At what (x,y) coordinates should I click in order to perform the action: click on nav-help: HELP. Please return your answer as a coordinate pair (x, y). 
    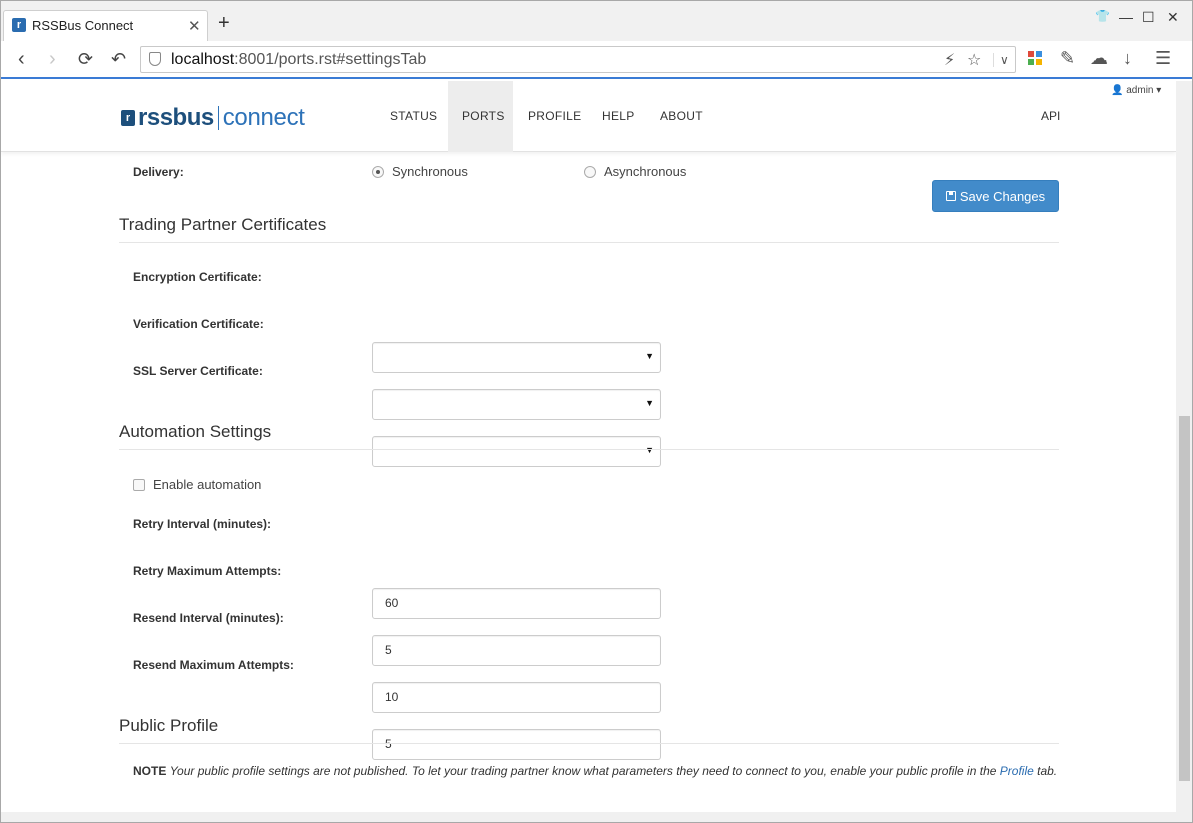
    Looking at the image, I should click on (618, 116).